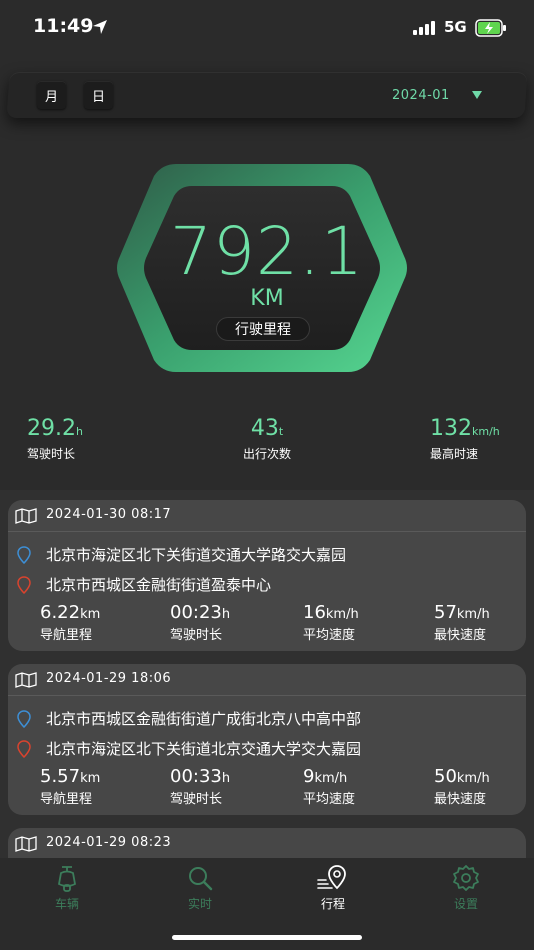 The image size is (534, 950). I want to click on signal-icon, so click(424, 28).